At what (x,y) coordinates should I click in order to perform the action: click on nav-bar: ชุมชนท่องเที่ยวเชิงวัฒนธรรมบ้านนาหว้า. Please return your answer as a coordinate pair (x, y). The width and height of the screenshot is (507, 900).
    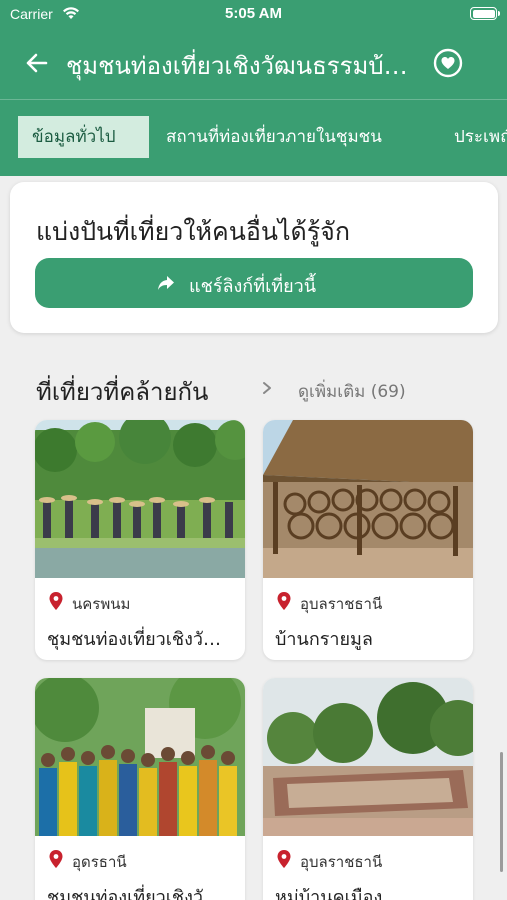
    Looking at the image, I should click on (253, 64).